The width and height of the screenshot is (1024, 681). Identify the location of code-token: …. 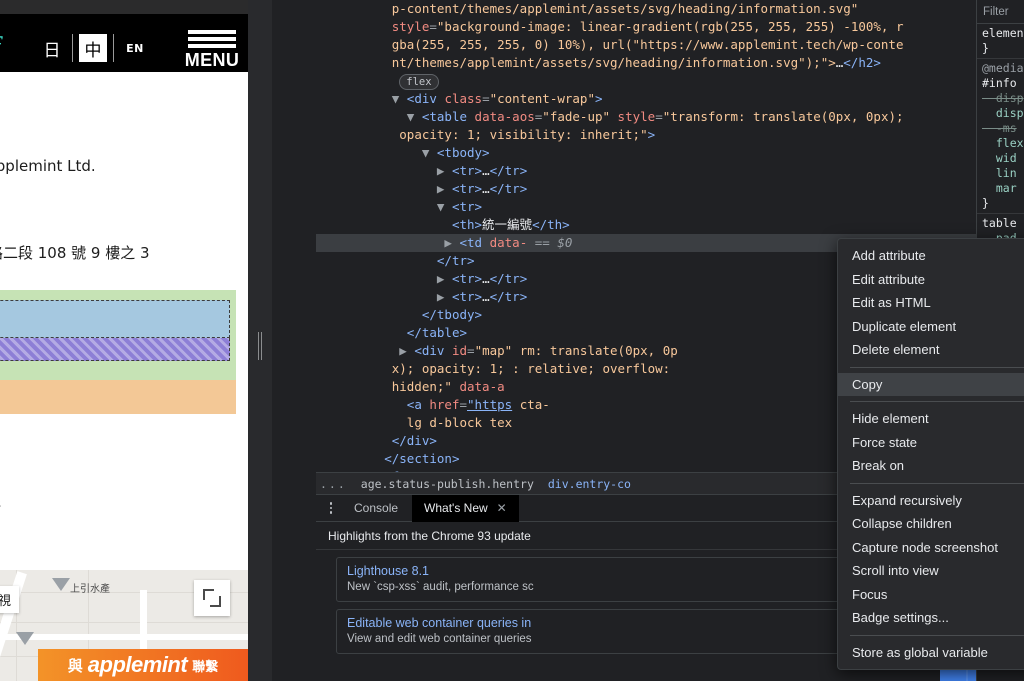
(486, 296).